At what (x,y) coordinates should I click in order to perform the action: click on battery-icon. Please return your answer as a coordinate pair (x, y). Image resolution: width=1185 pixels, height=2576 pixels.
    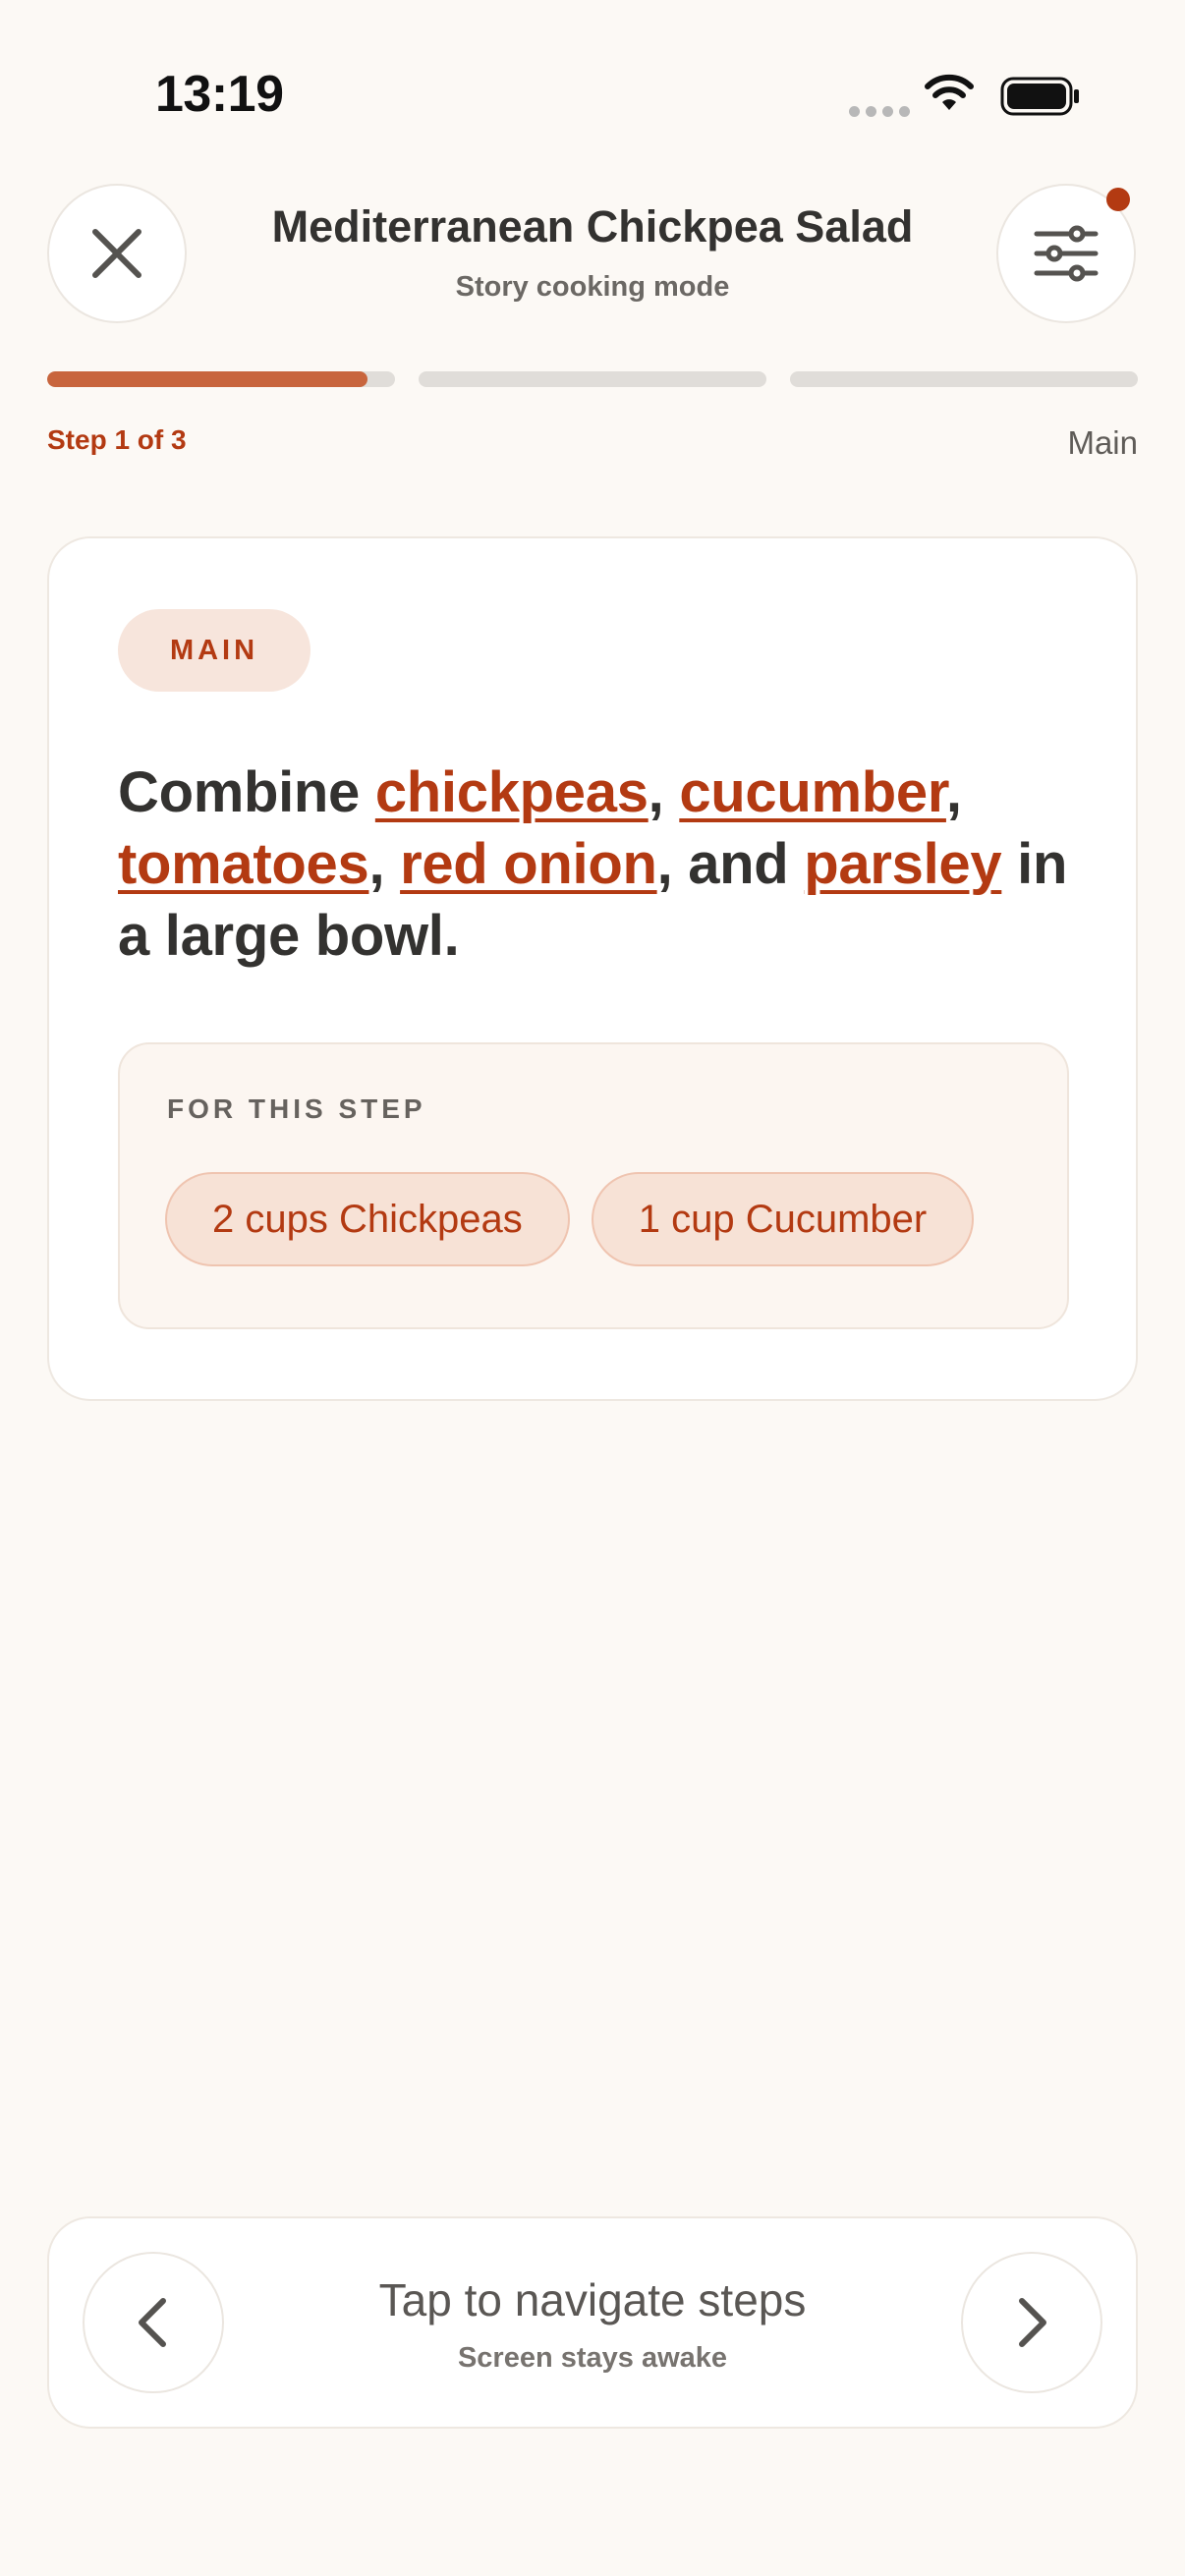
    Looking at the image, I should click on (1040, 96).